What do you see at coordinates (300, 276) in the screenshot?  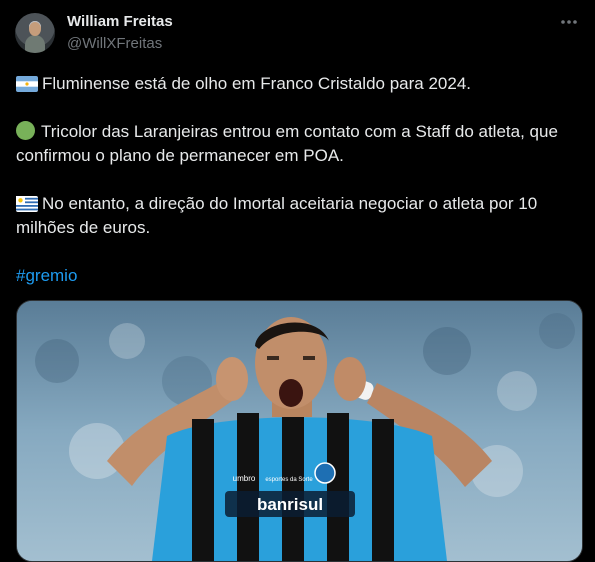 I see `tweet-hashtag-line: #gremio` at bounding box center [300, 276].